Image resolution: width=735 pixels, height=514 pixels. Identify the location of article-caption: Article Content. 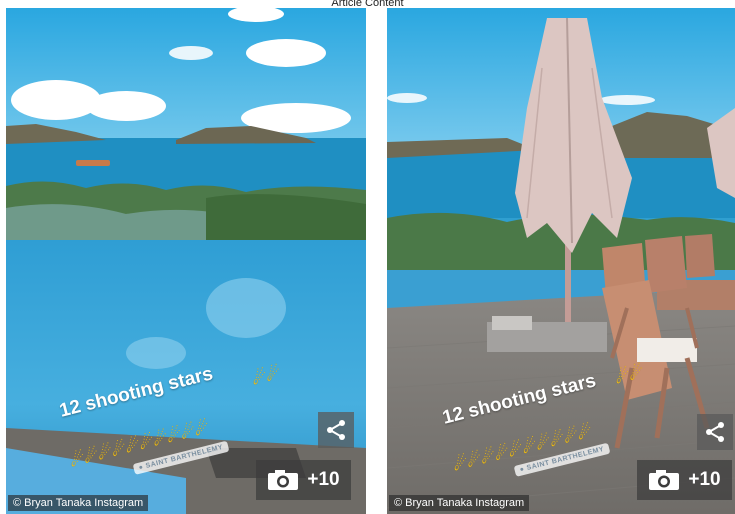
(367, 4).